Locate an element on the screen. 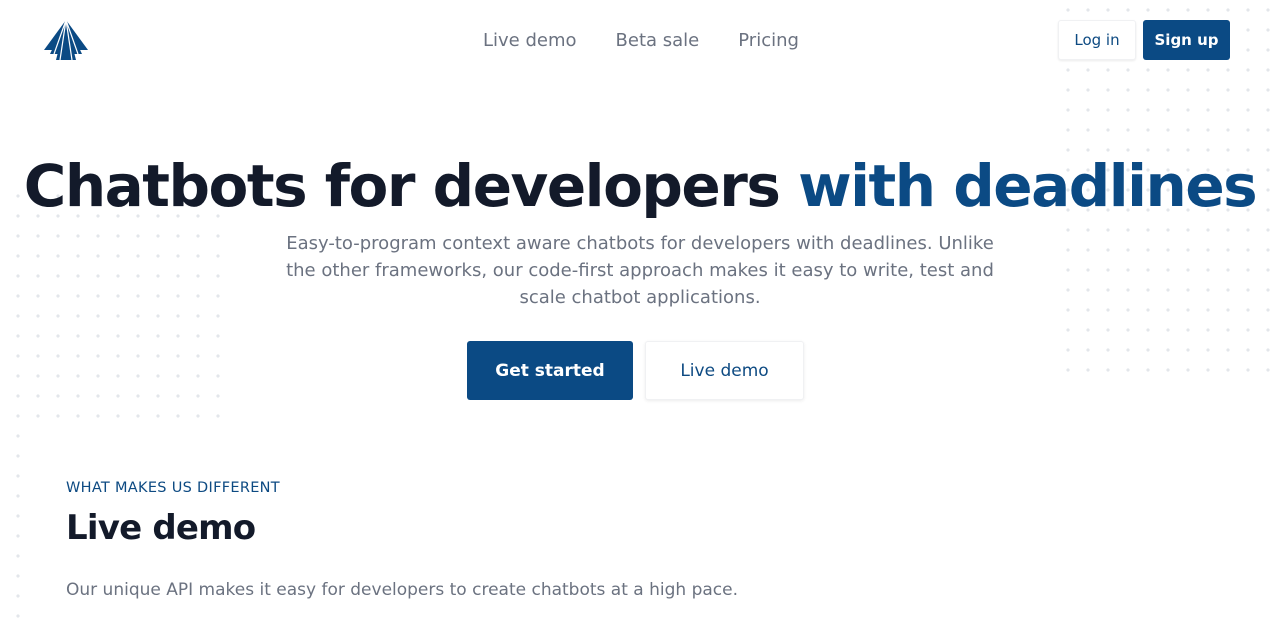  login-button: Log in is located at coordinates (1097, 40).